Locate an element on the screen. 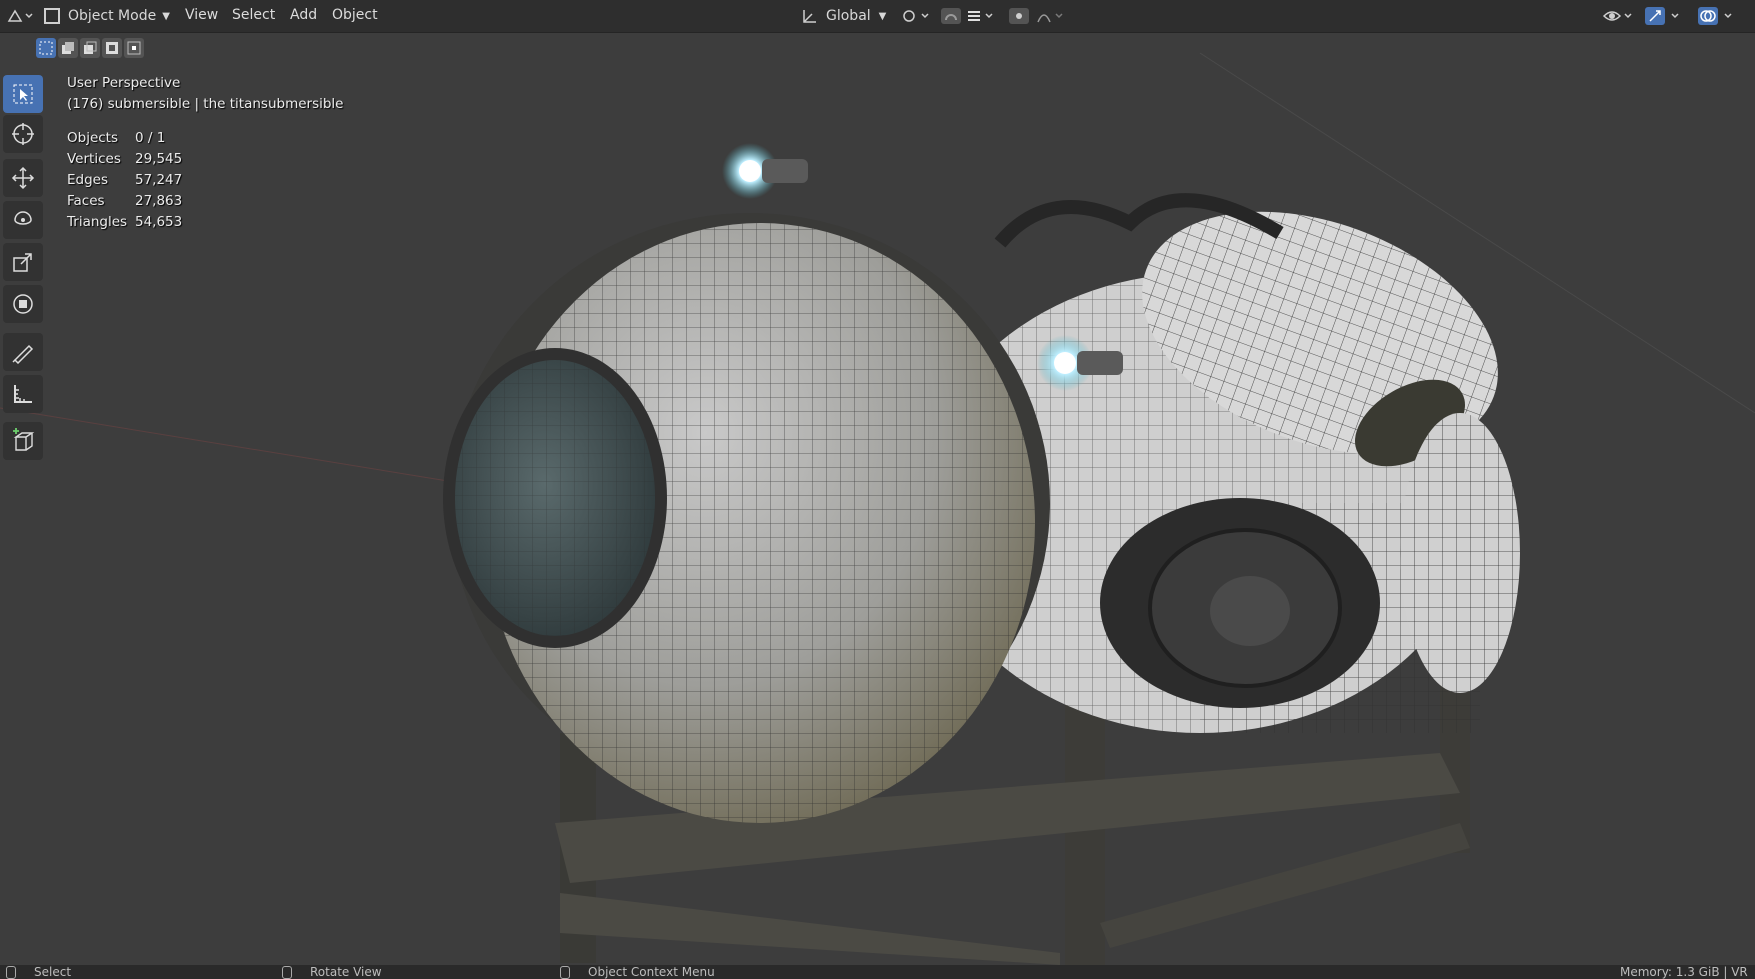  menu-select: Select is located at coordinates (253, 15).